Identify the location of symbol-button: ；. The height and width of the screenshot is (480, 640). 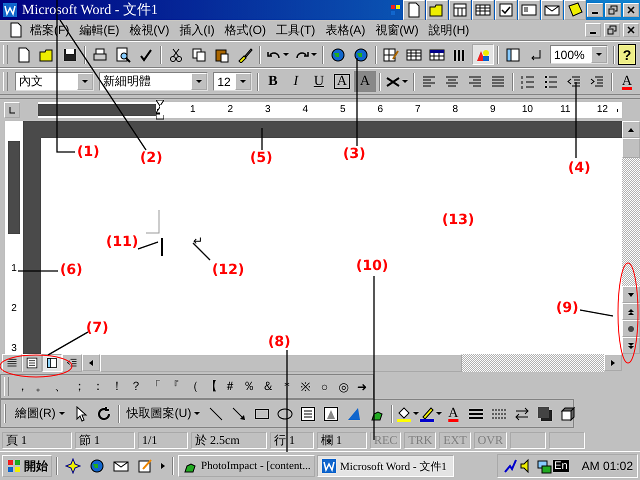
(79, 386).